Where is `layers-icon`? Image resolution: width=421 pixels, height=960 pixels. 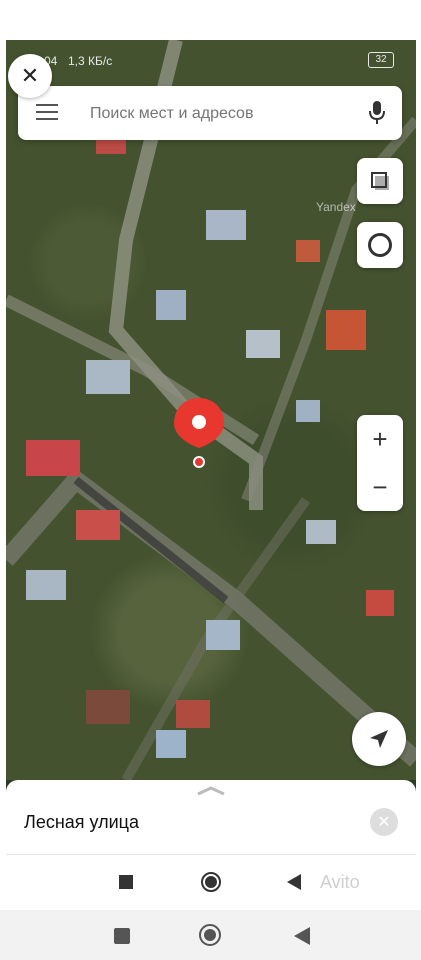
layers-icon is located at coordinates (380, 181).